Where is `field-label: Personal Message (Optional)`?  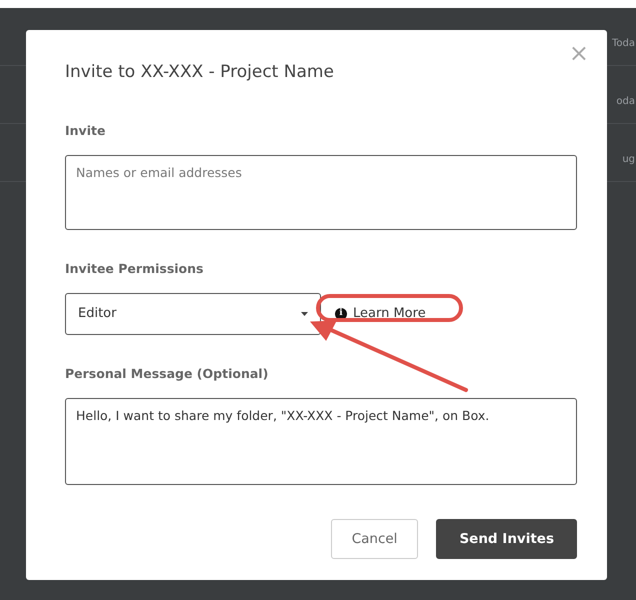 field-label: Personal Message (Optional) is located at coordinates (166, 373).